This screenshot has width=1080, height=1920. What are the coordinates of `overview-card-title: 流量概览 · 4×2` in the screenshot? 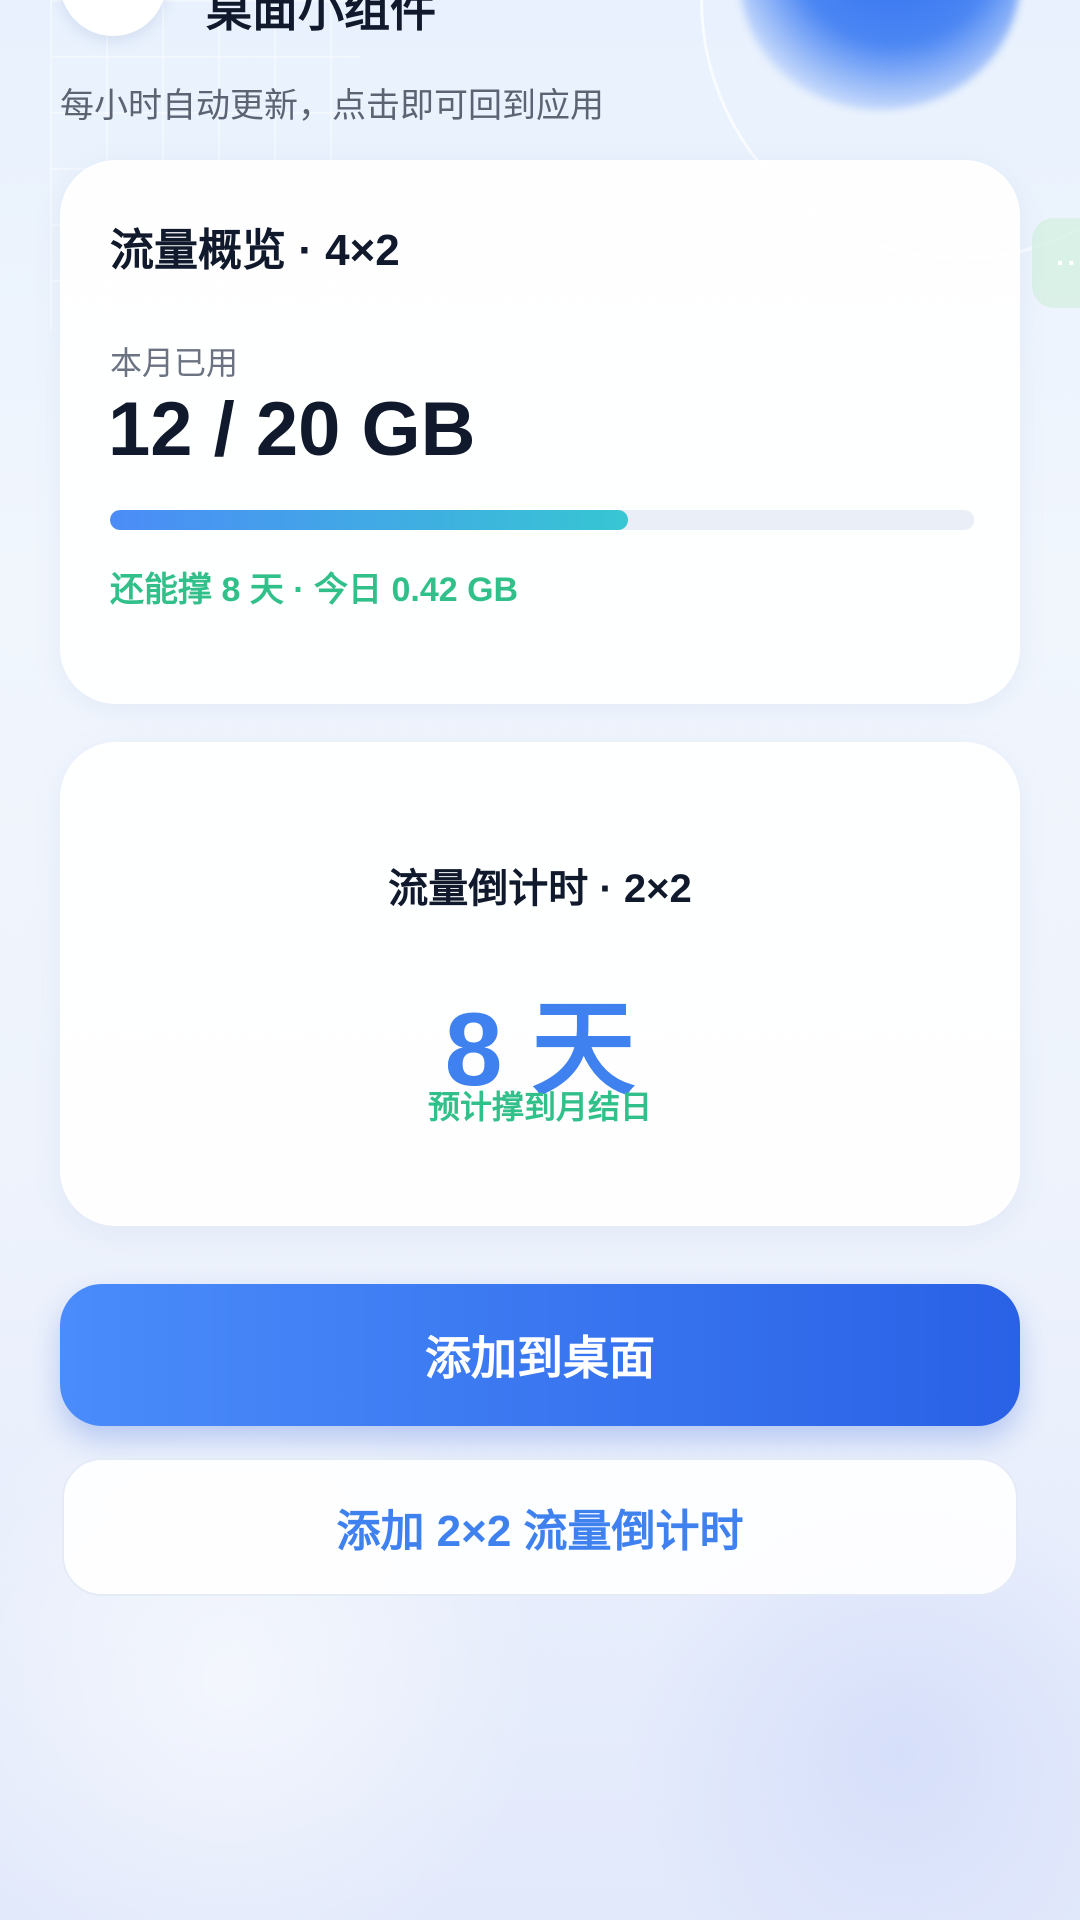 It's located at (255, 250).